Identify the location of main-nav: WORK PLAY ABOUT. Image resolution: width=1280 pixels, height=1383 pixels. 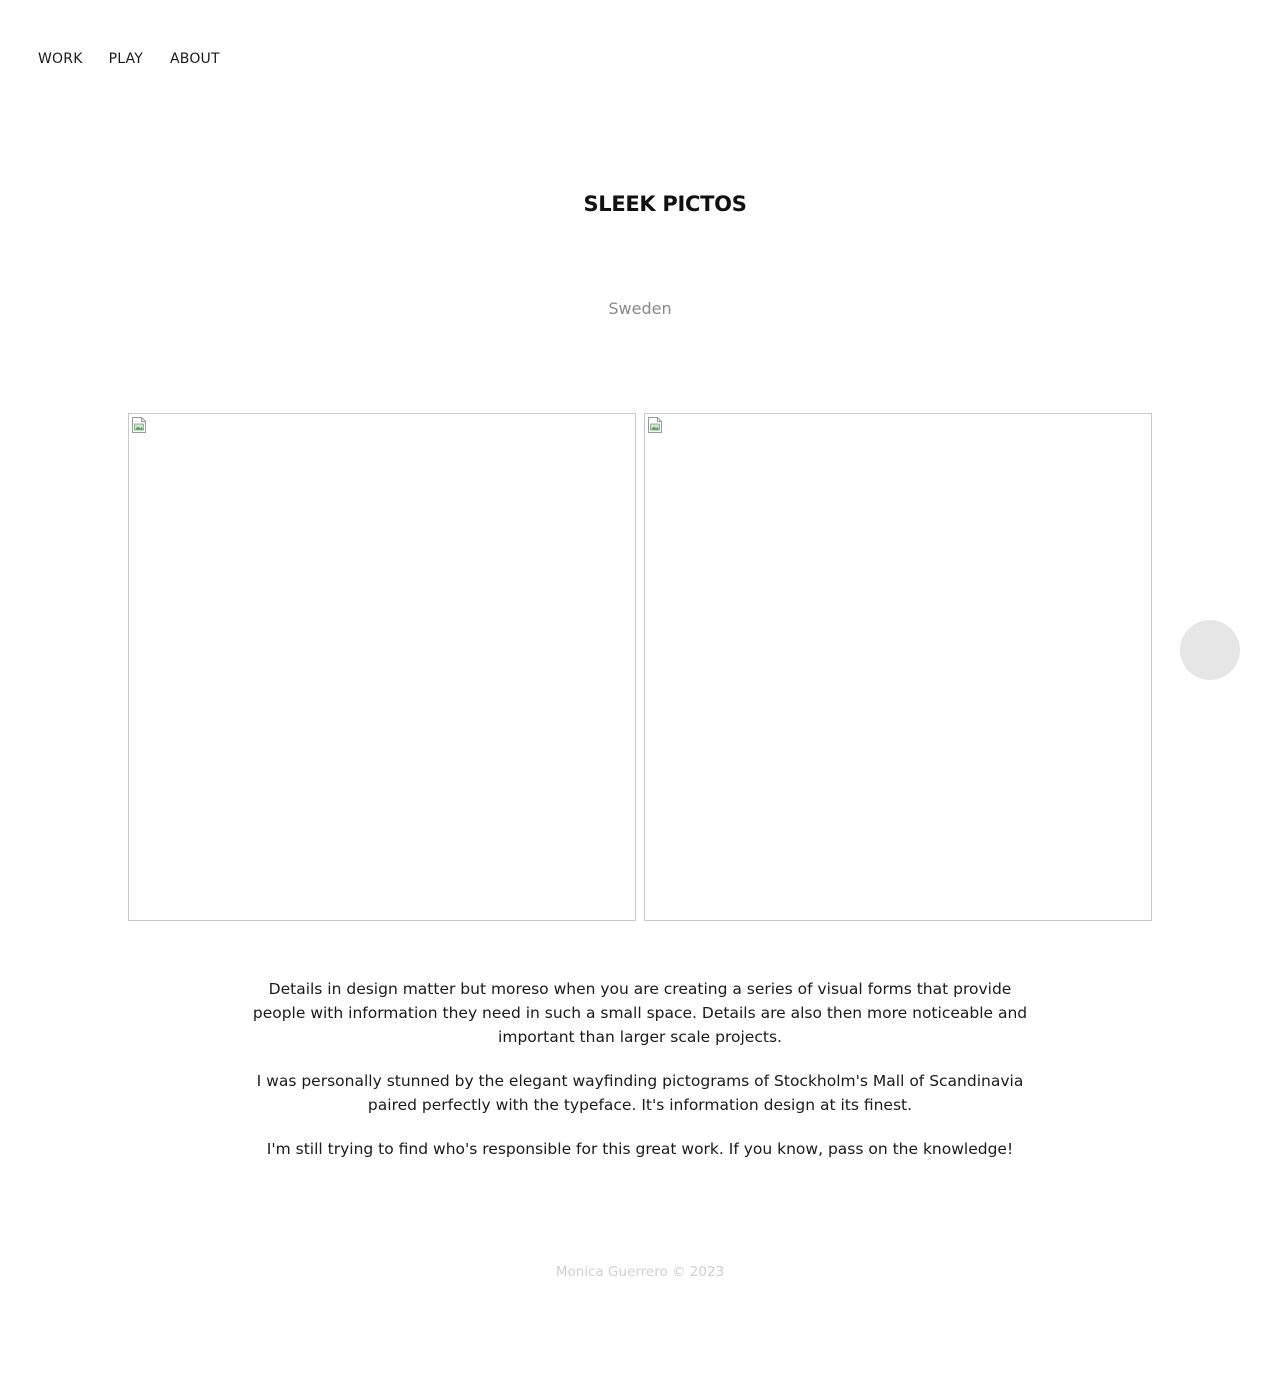
(129, 59).